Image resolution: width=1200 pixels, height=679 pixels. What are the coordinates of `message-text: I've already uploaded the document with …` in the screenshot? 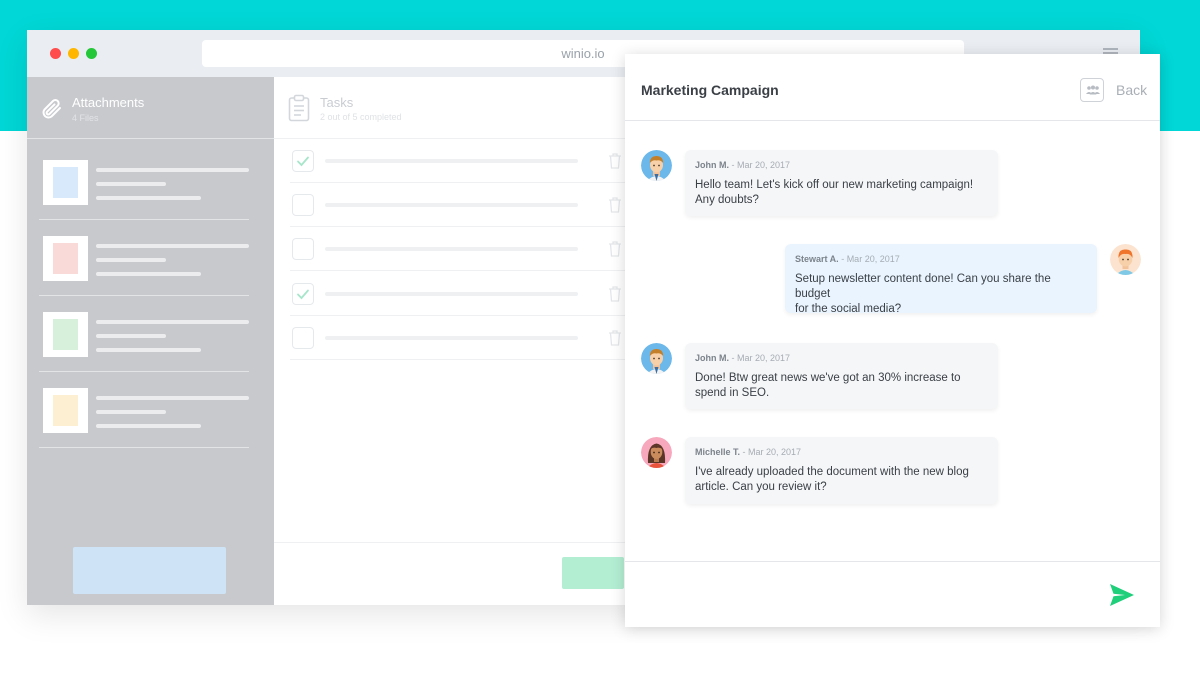 It's located at (840, 480).